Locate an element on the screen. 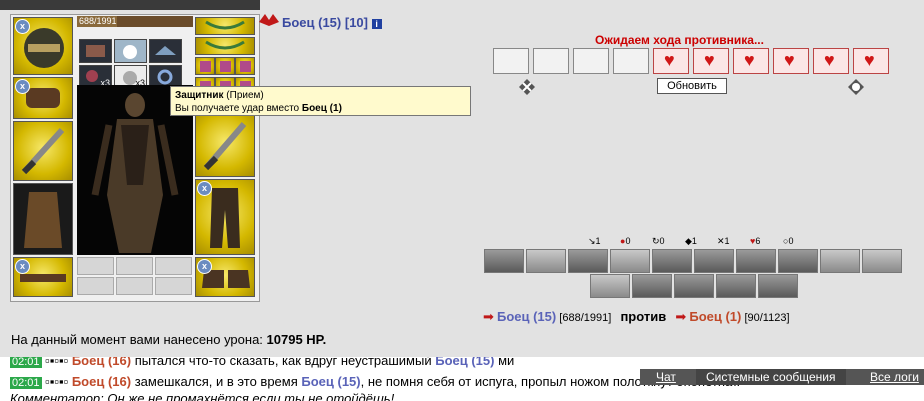  weapon-left-slot is located at coordinates (43, 151).